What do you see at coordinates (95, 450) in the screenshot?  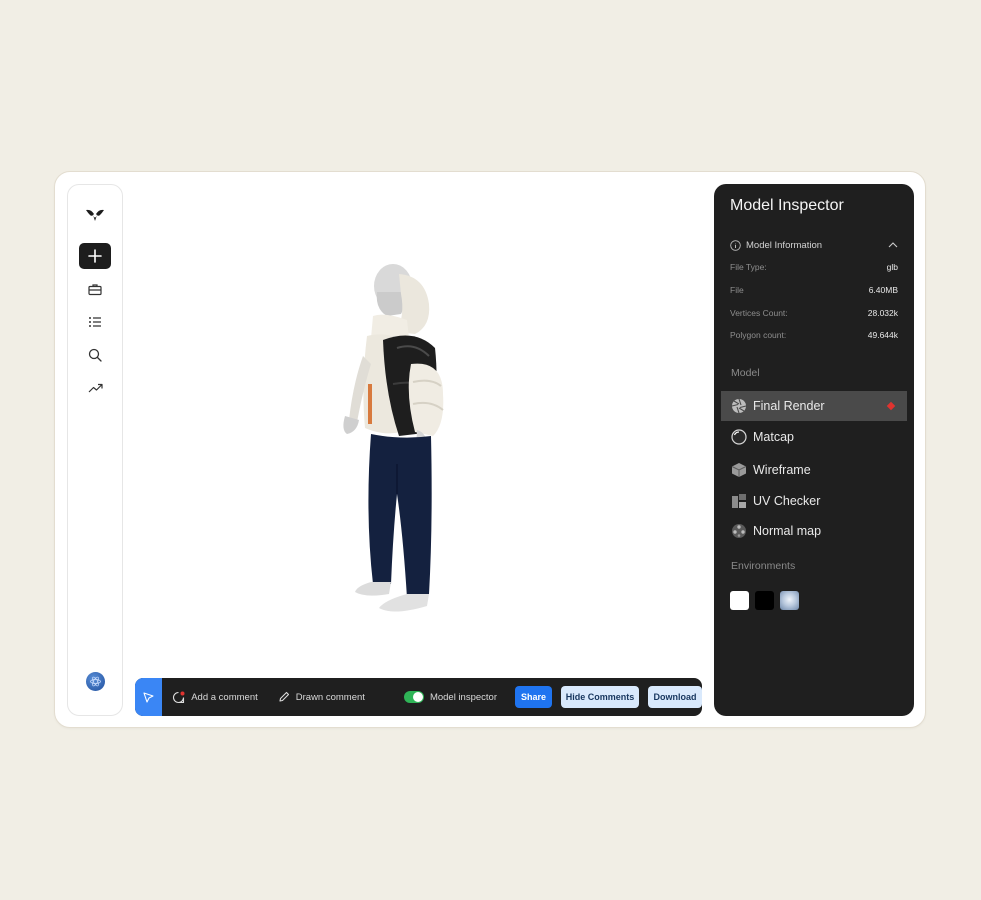 I see `sidebar` at bounding box center [95, 450].